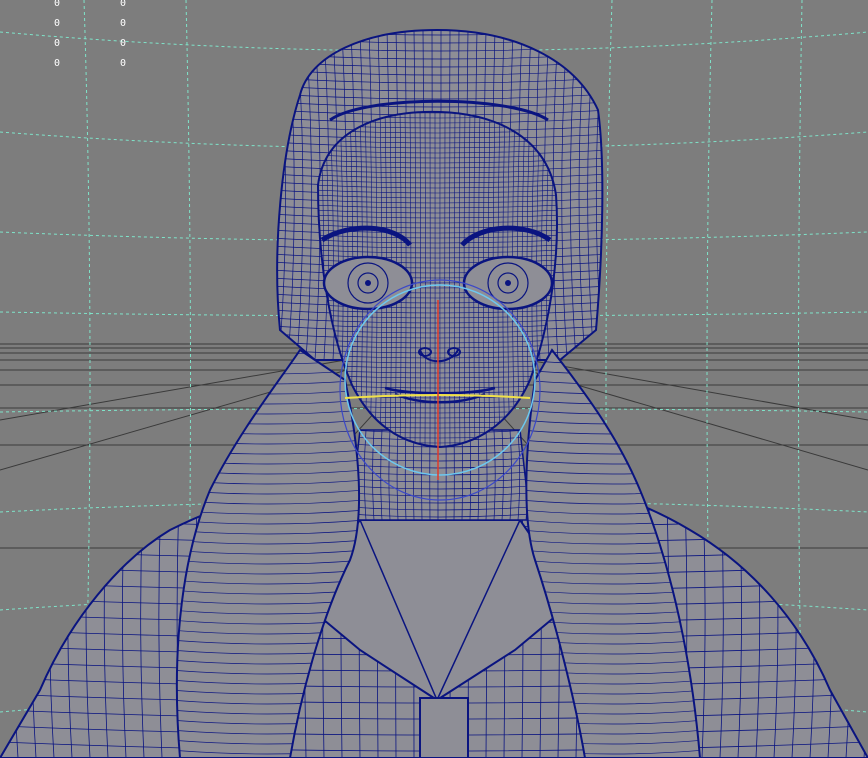 Image resolution: width=868 pixels, height=758 pixels. What do you see at coordinates (508, 283) in the screenshot?
I see `eye-right` at bounding box center [508, 283].